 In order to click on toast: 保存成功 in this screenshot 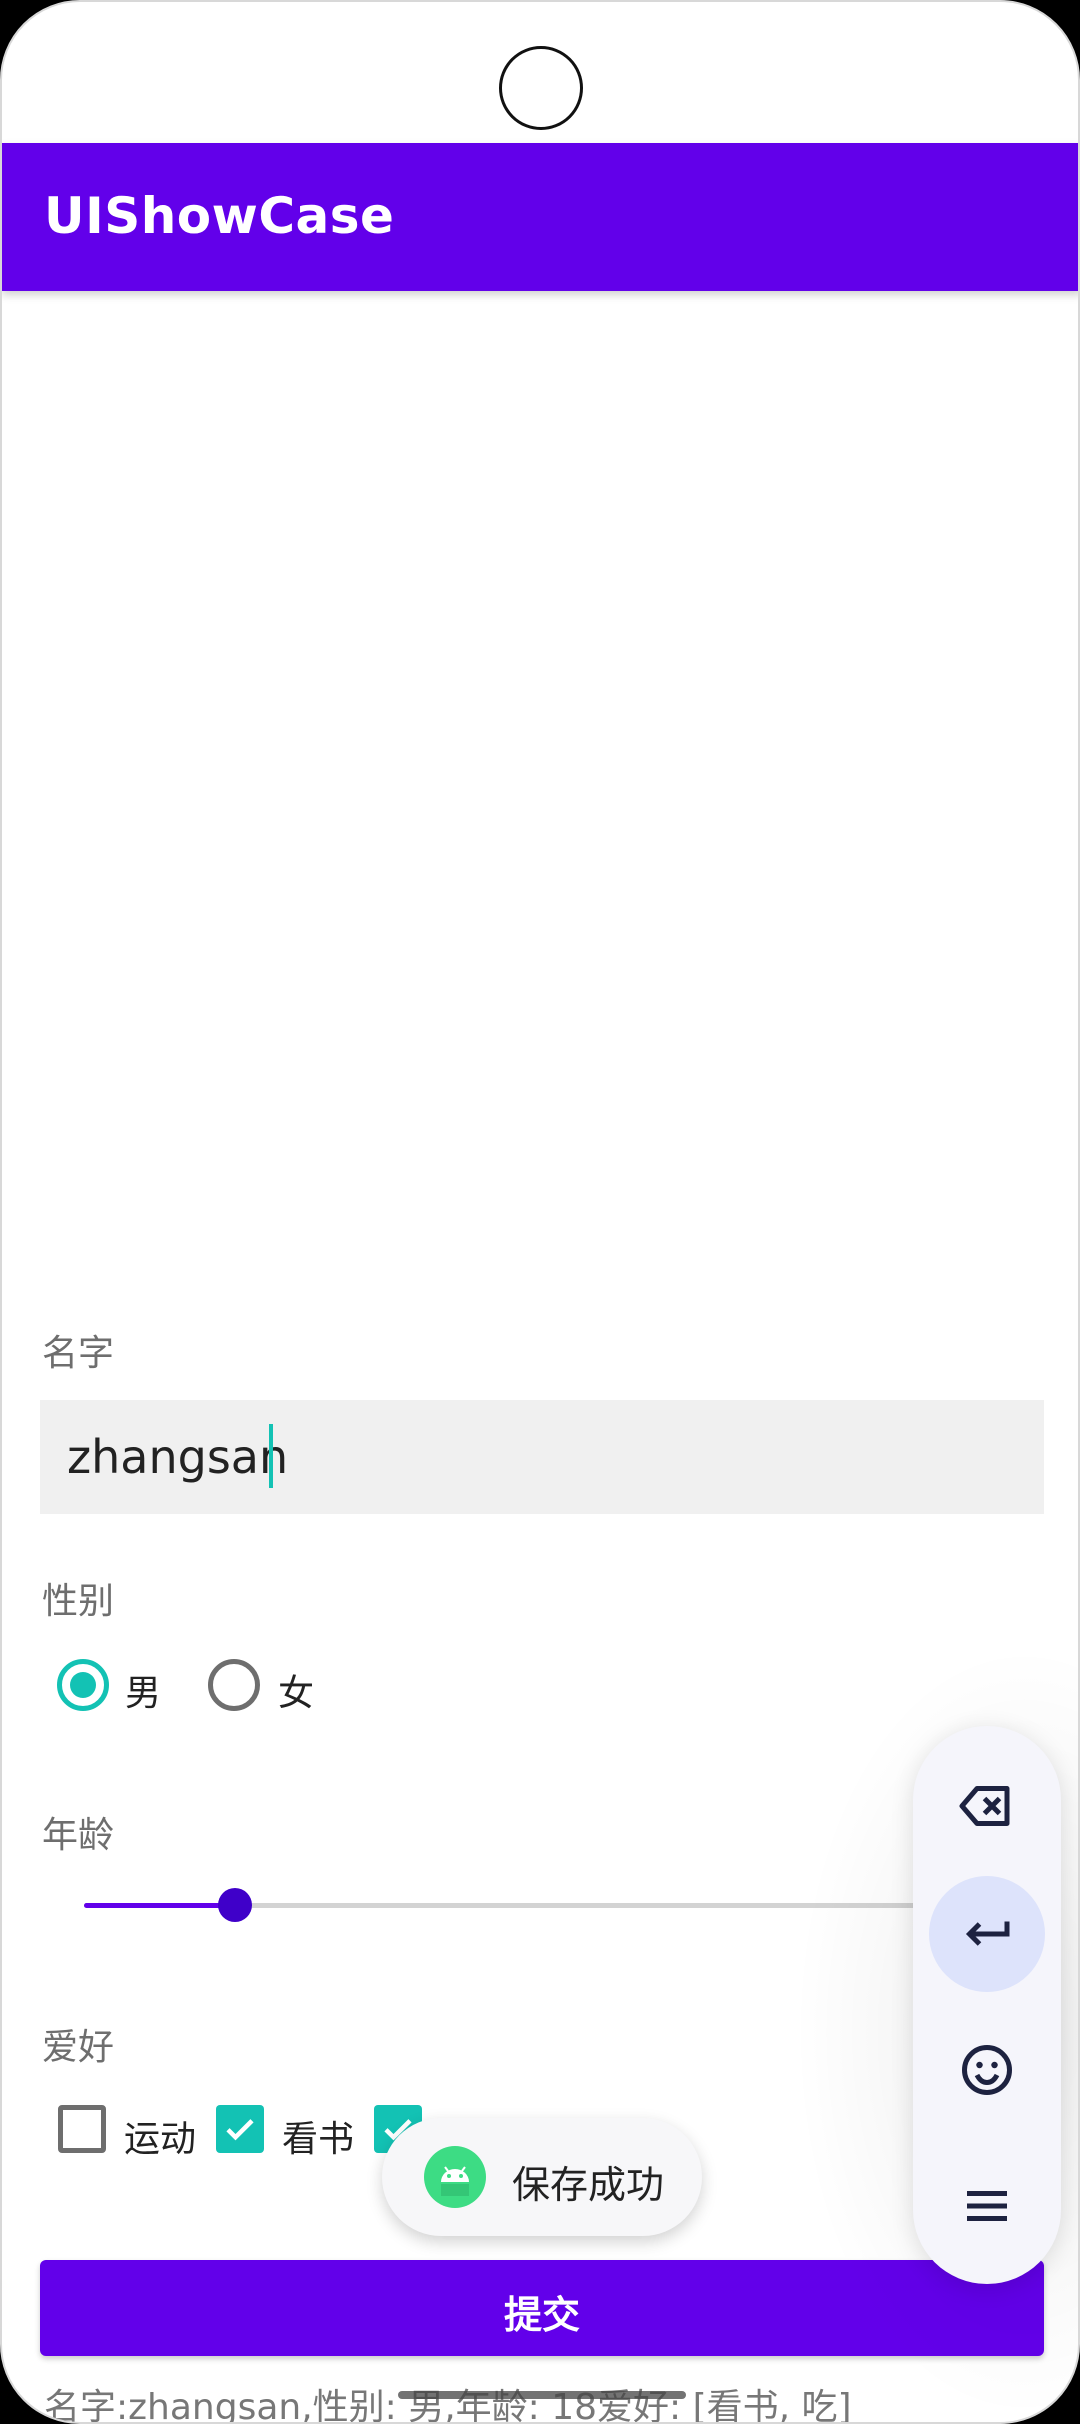, I will do `click(542, 2177)`.